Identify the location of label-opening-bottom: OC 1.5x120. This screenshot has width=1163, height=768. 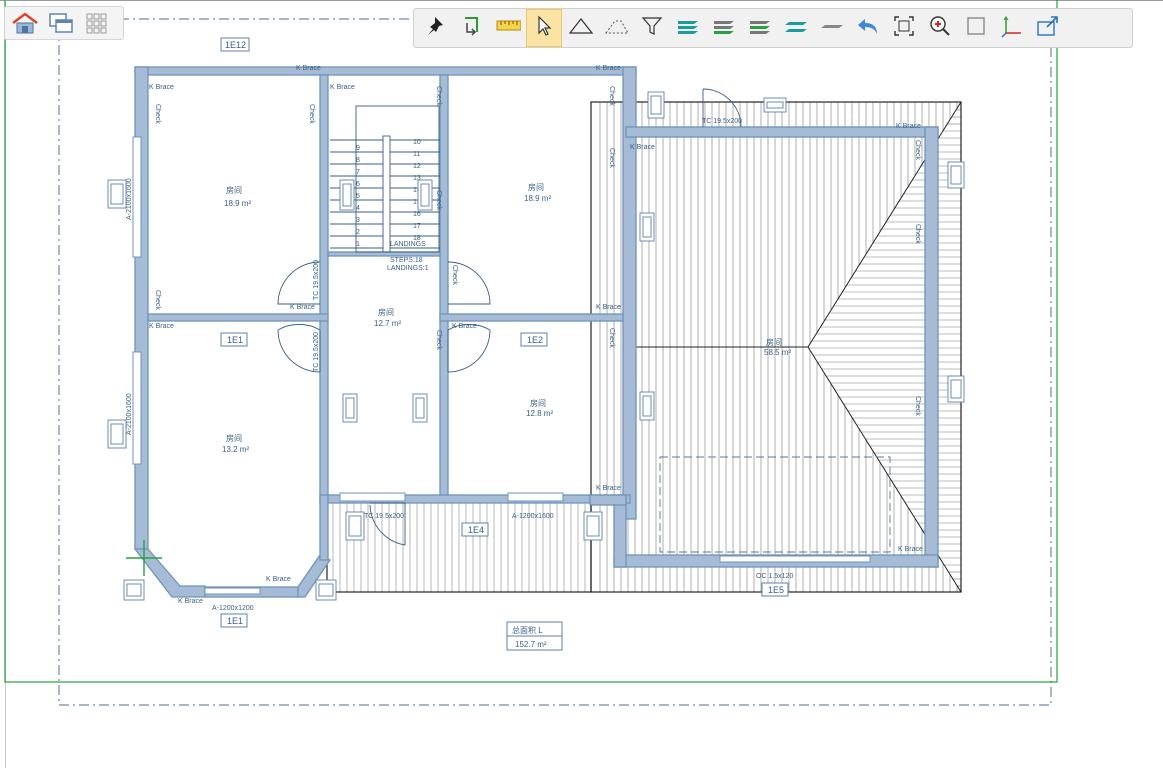
(774, 576).